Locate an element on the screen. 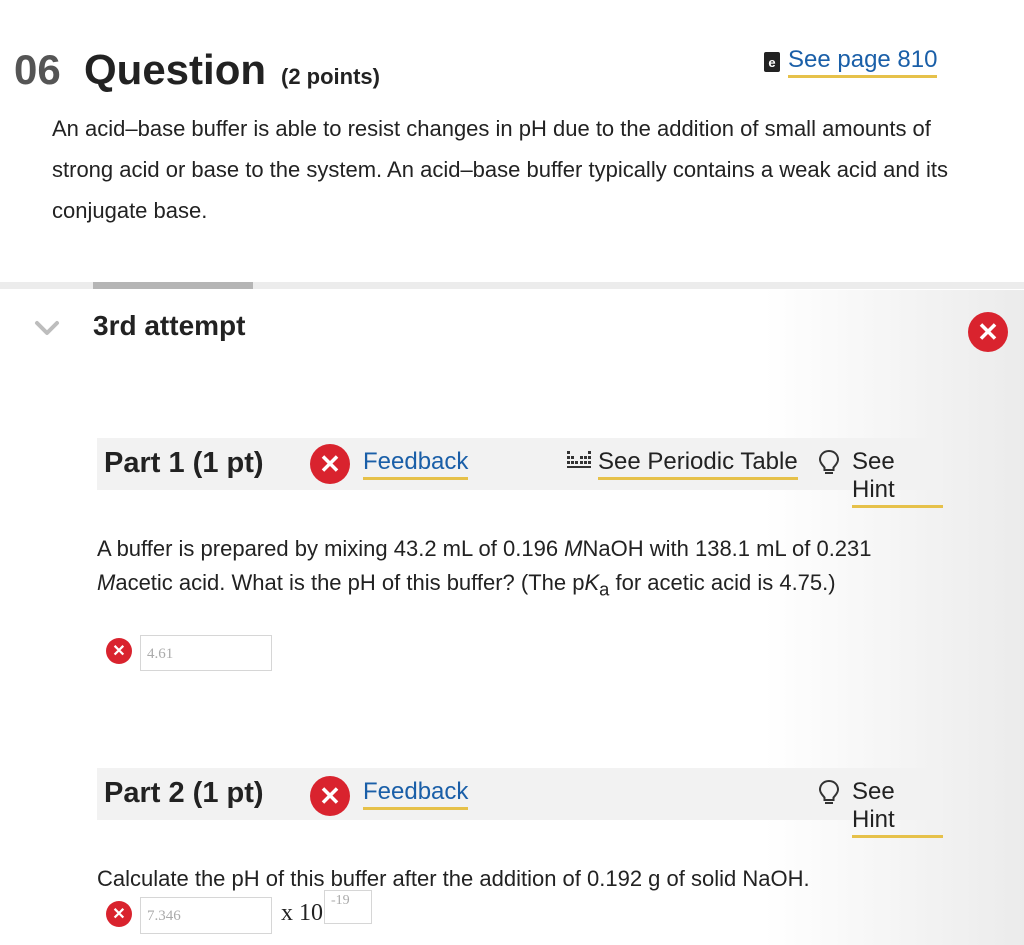 This screenshot has width=1024, height=945. question-text: for acetic acid is 4.75.) is located at coordinates (722, 582).